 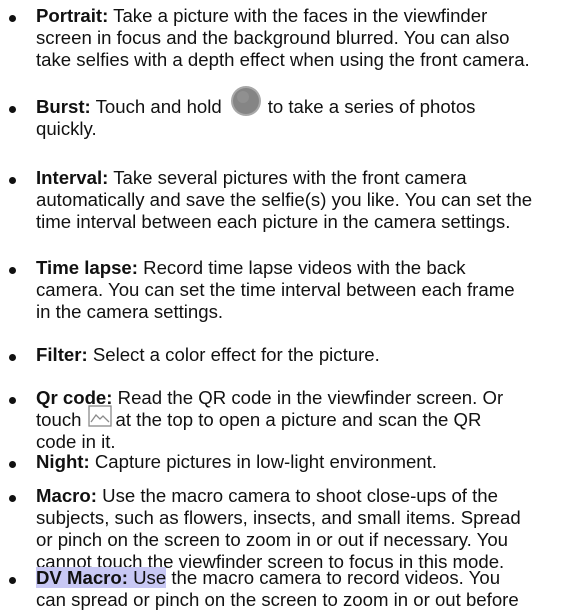 What do you see at coordinates (99, 416) in the screenshot?
I see `open-picture-icon` at bounding box center [99, 416].